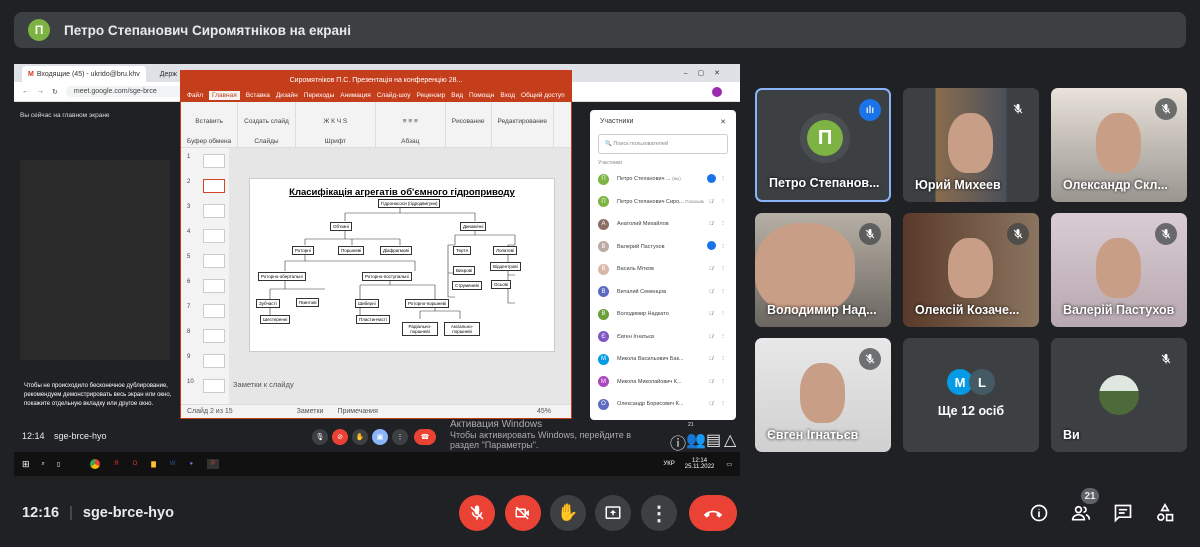 The width and height of the screenshot is (1200, 547). What do you see at coordinates (84, 74) in the screenshot?
I see `browser-tab-gmail: M Входящие (45) - ukrido@bru.khv` at bounding box center [84, 74].